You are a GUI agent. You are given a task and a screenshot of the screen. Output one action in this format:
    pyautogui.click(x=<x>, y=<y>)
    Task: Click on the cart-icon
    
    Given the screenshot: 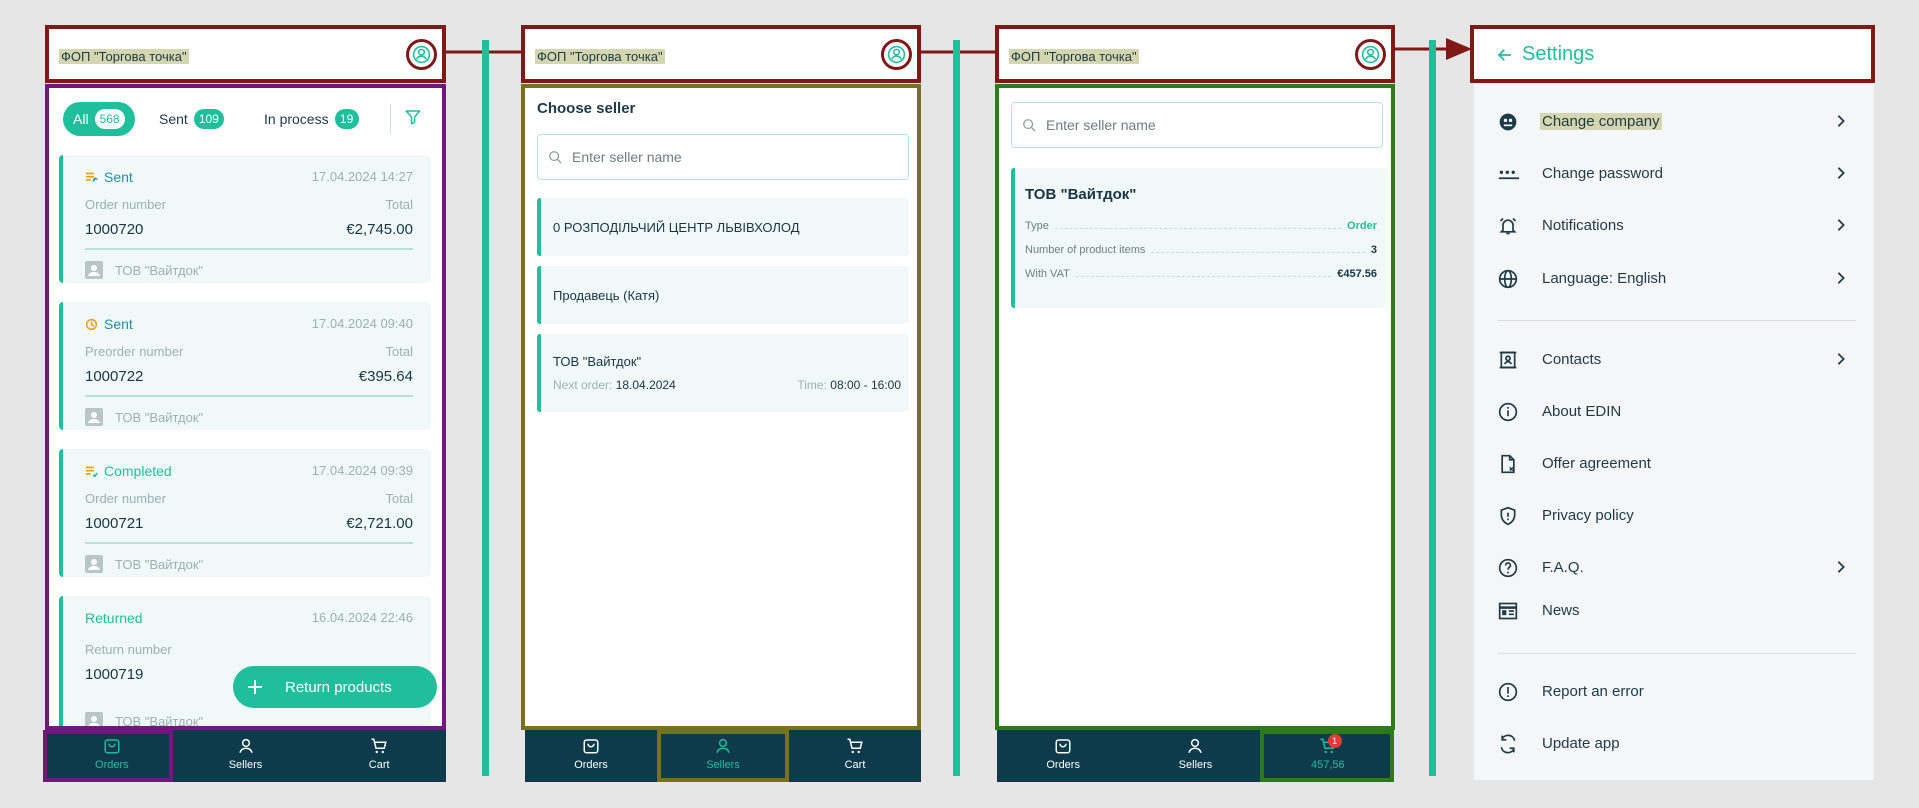 What is the action you would take?
    pyautogui.click(x=379, y=746)
    